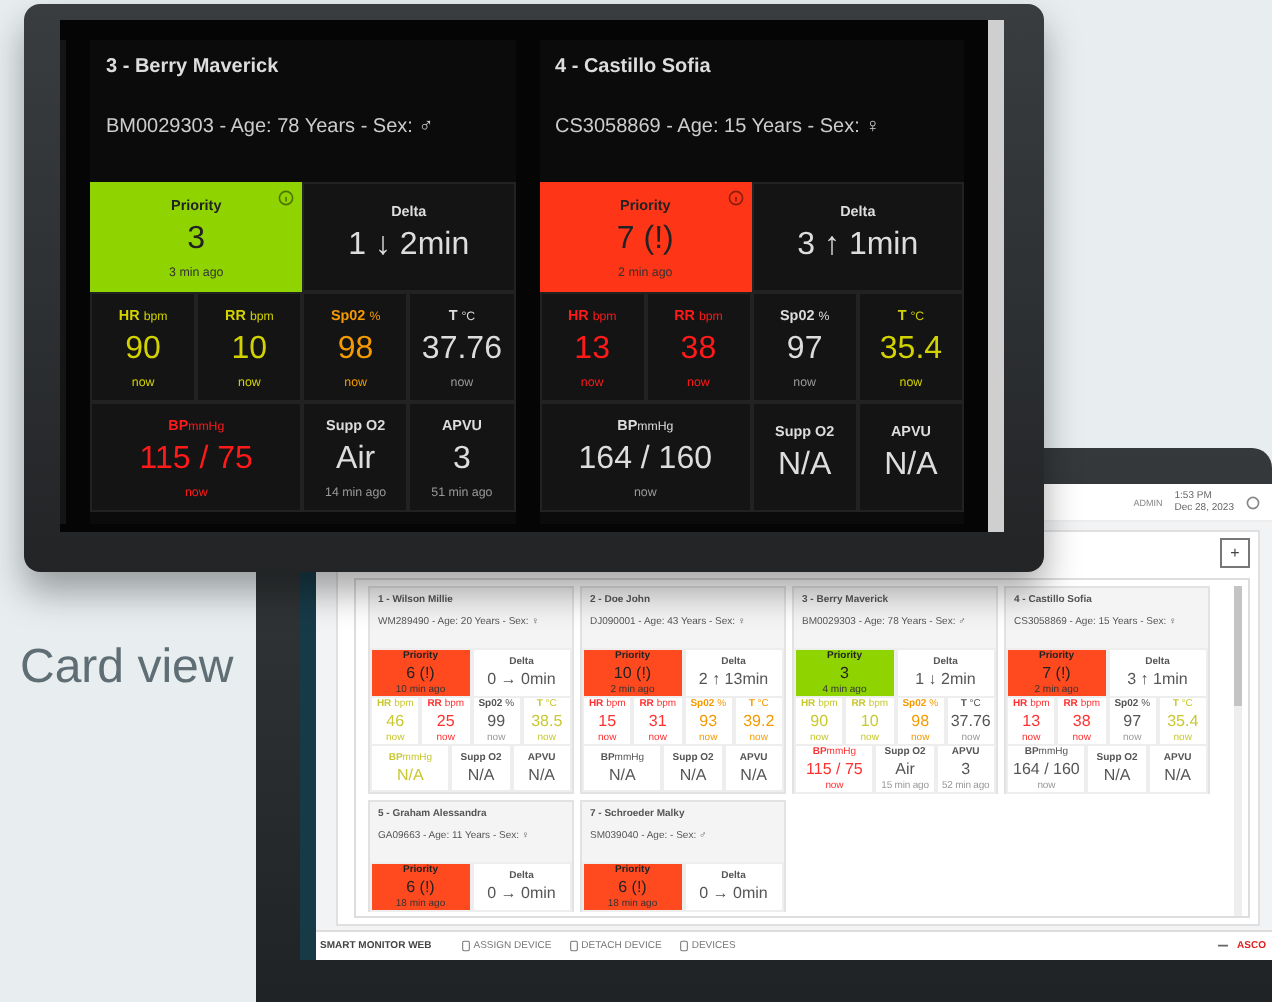  Describe the element at coordinates (496, 721) in the screenshot. I see `vital-value: 99` at that location.